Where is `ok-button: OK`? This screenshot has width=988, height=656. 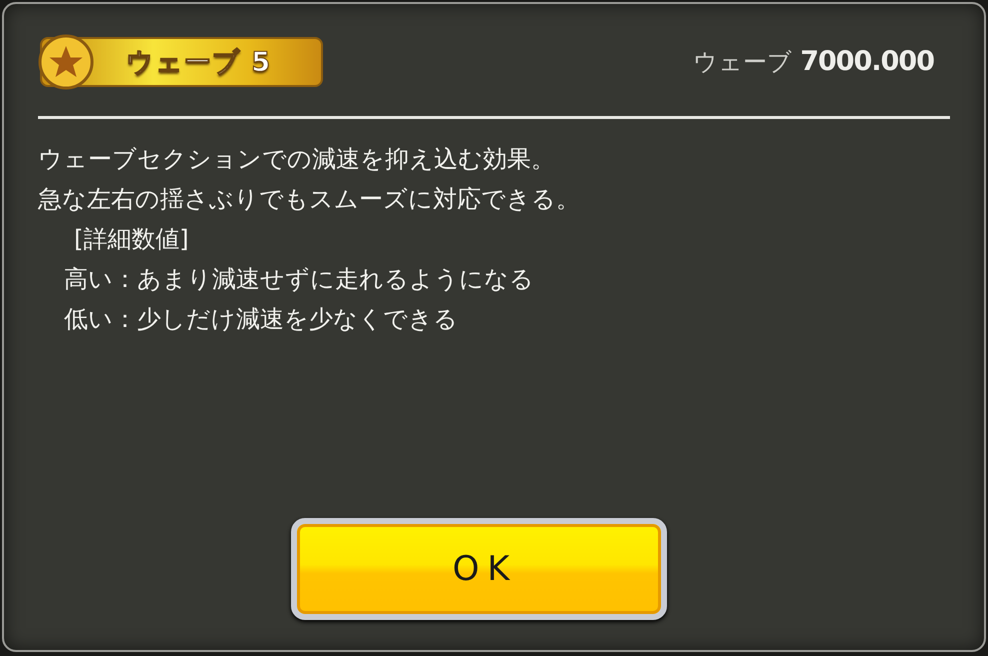
ok-button: OK is located at coordinates (479, 569).